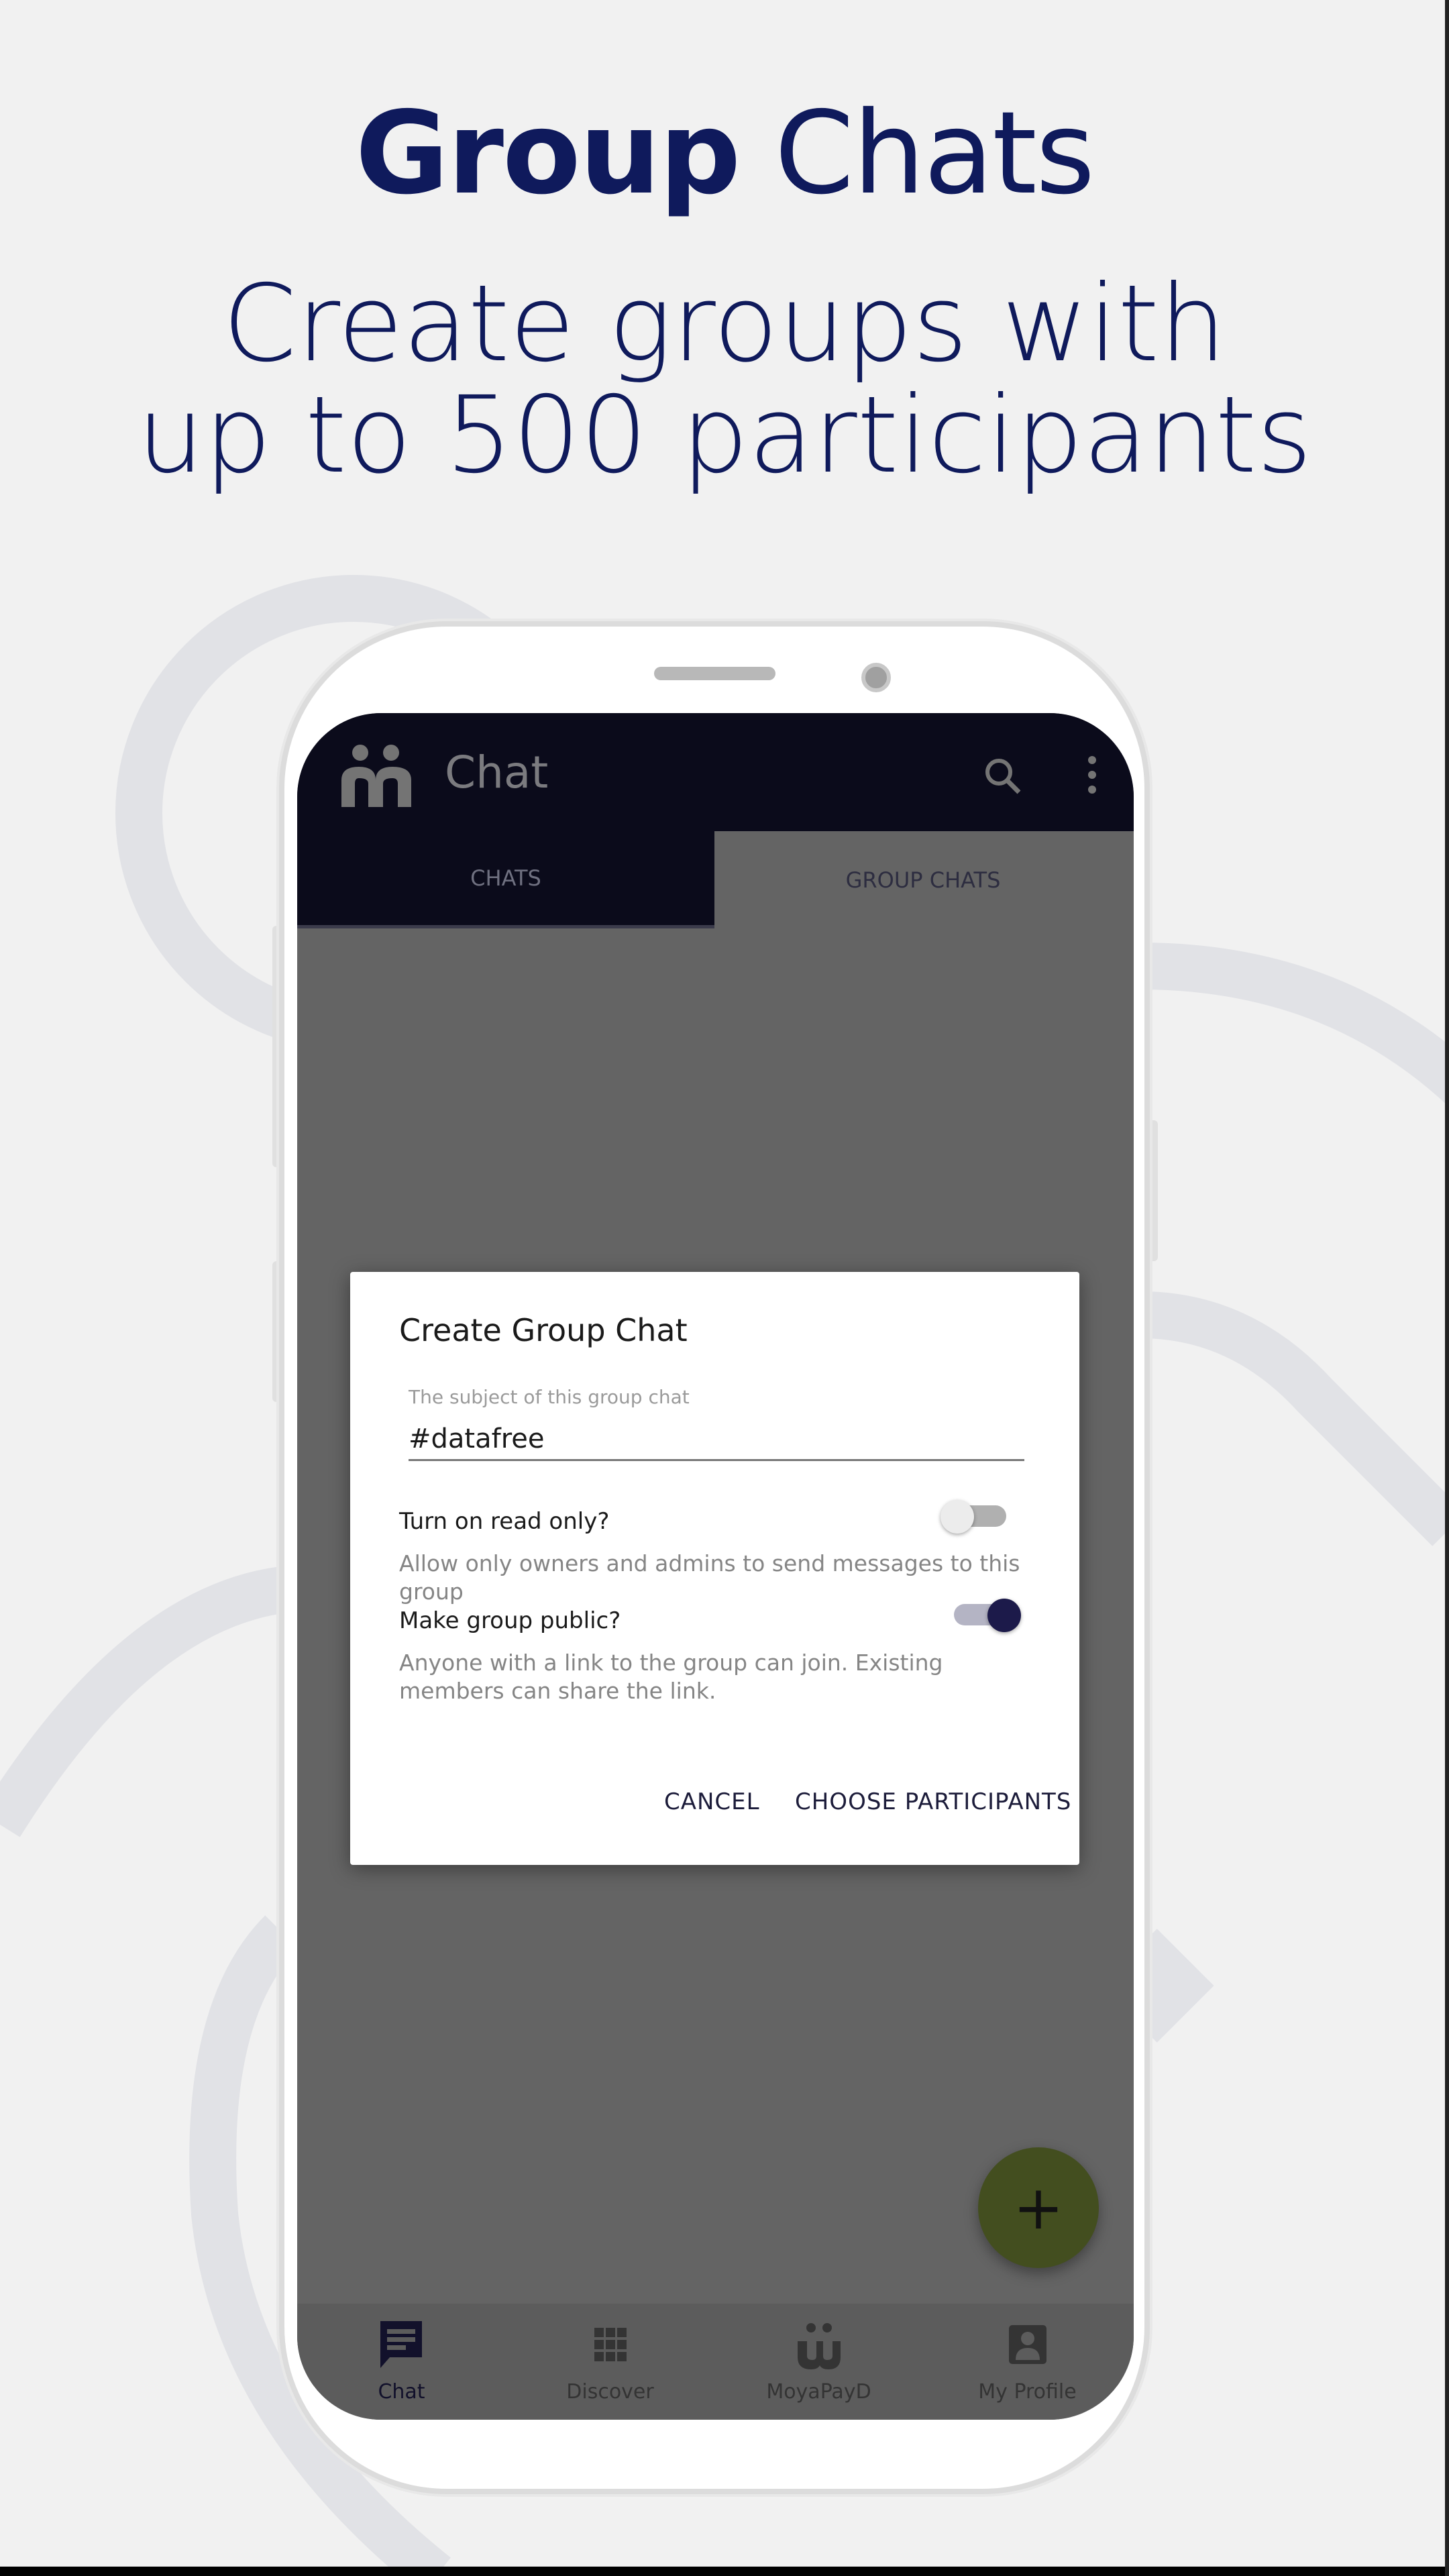 The image size is (1449, 2576). Describe the element at coordinates (724, 324) in the screenshot. I see `subtitle-line-1: Create groups with` at that location.